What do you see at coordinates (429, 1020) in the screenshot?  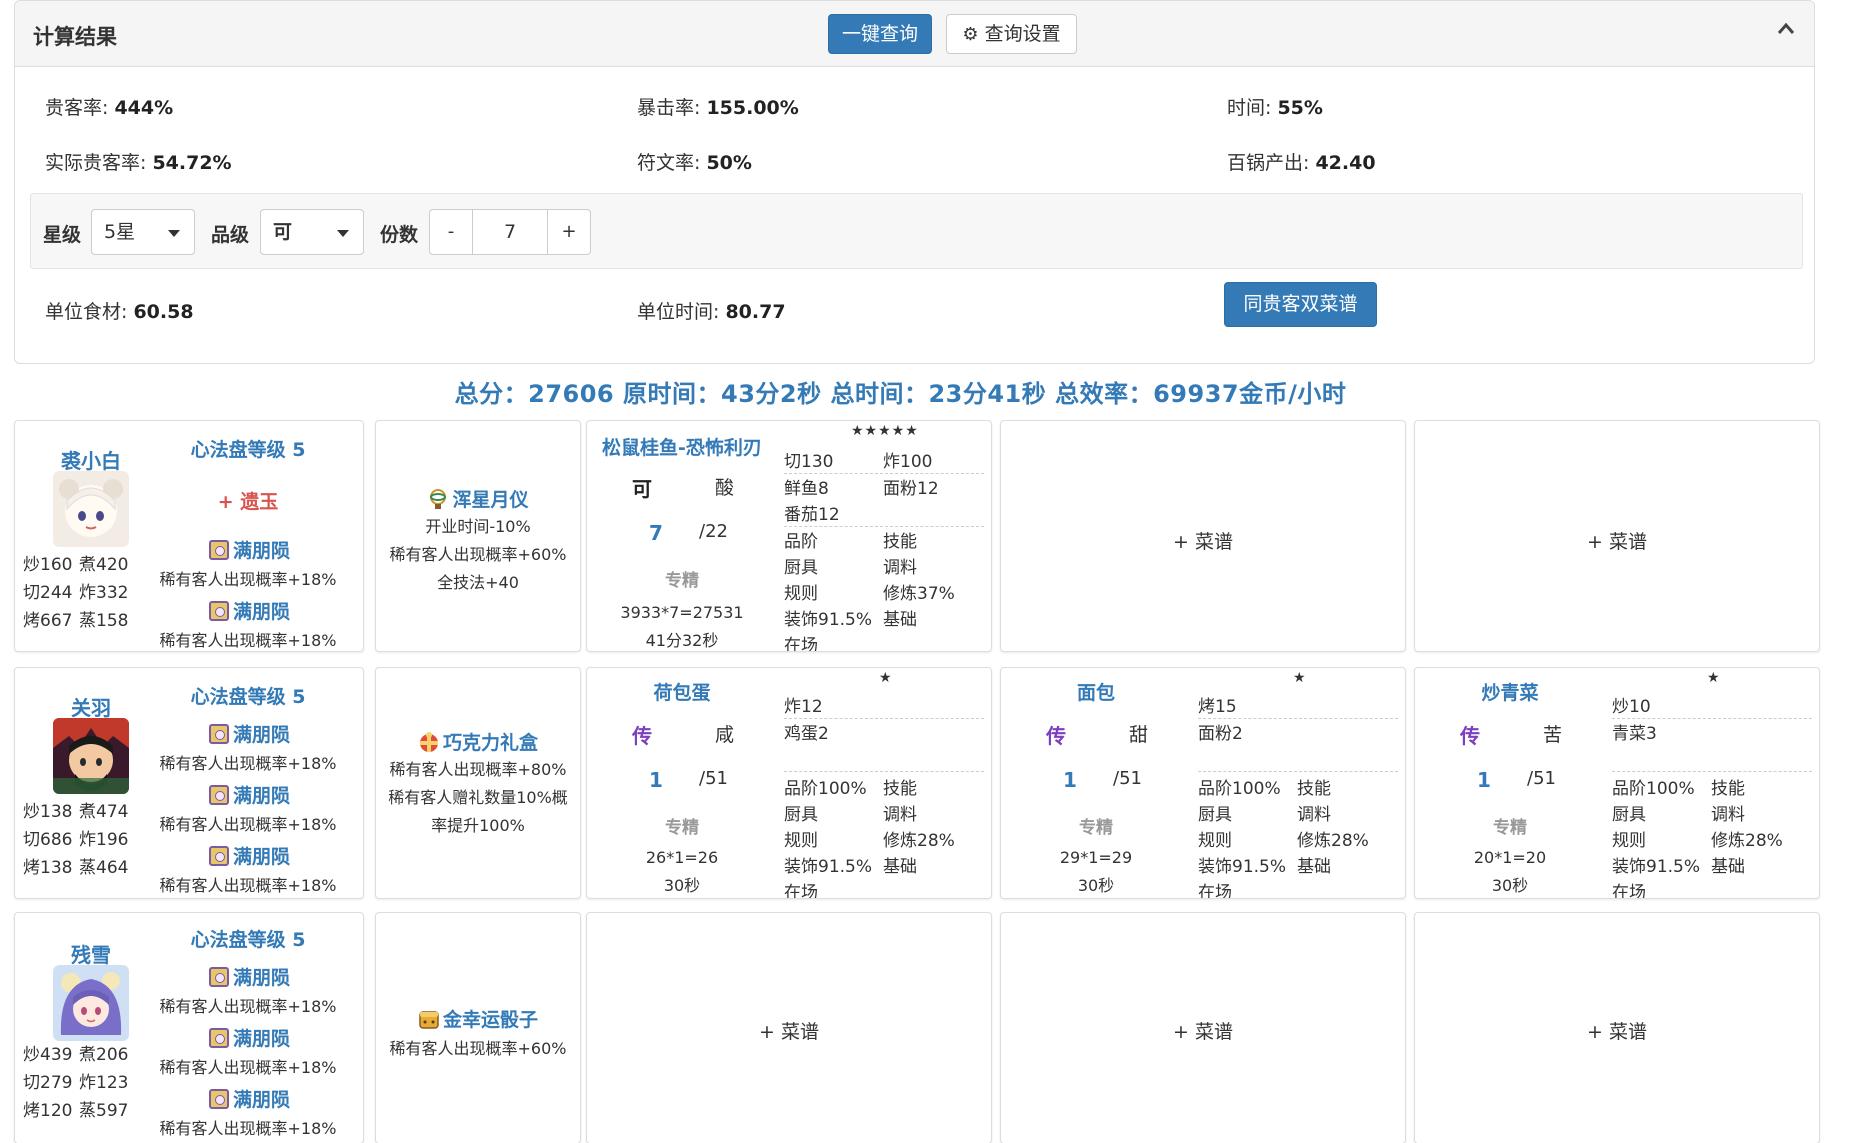 I see `dice-icon` at bounding box center [429, 1020].